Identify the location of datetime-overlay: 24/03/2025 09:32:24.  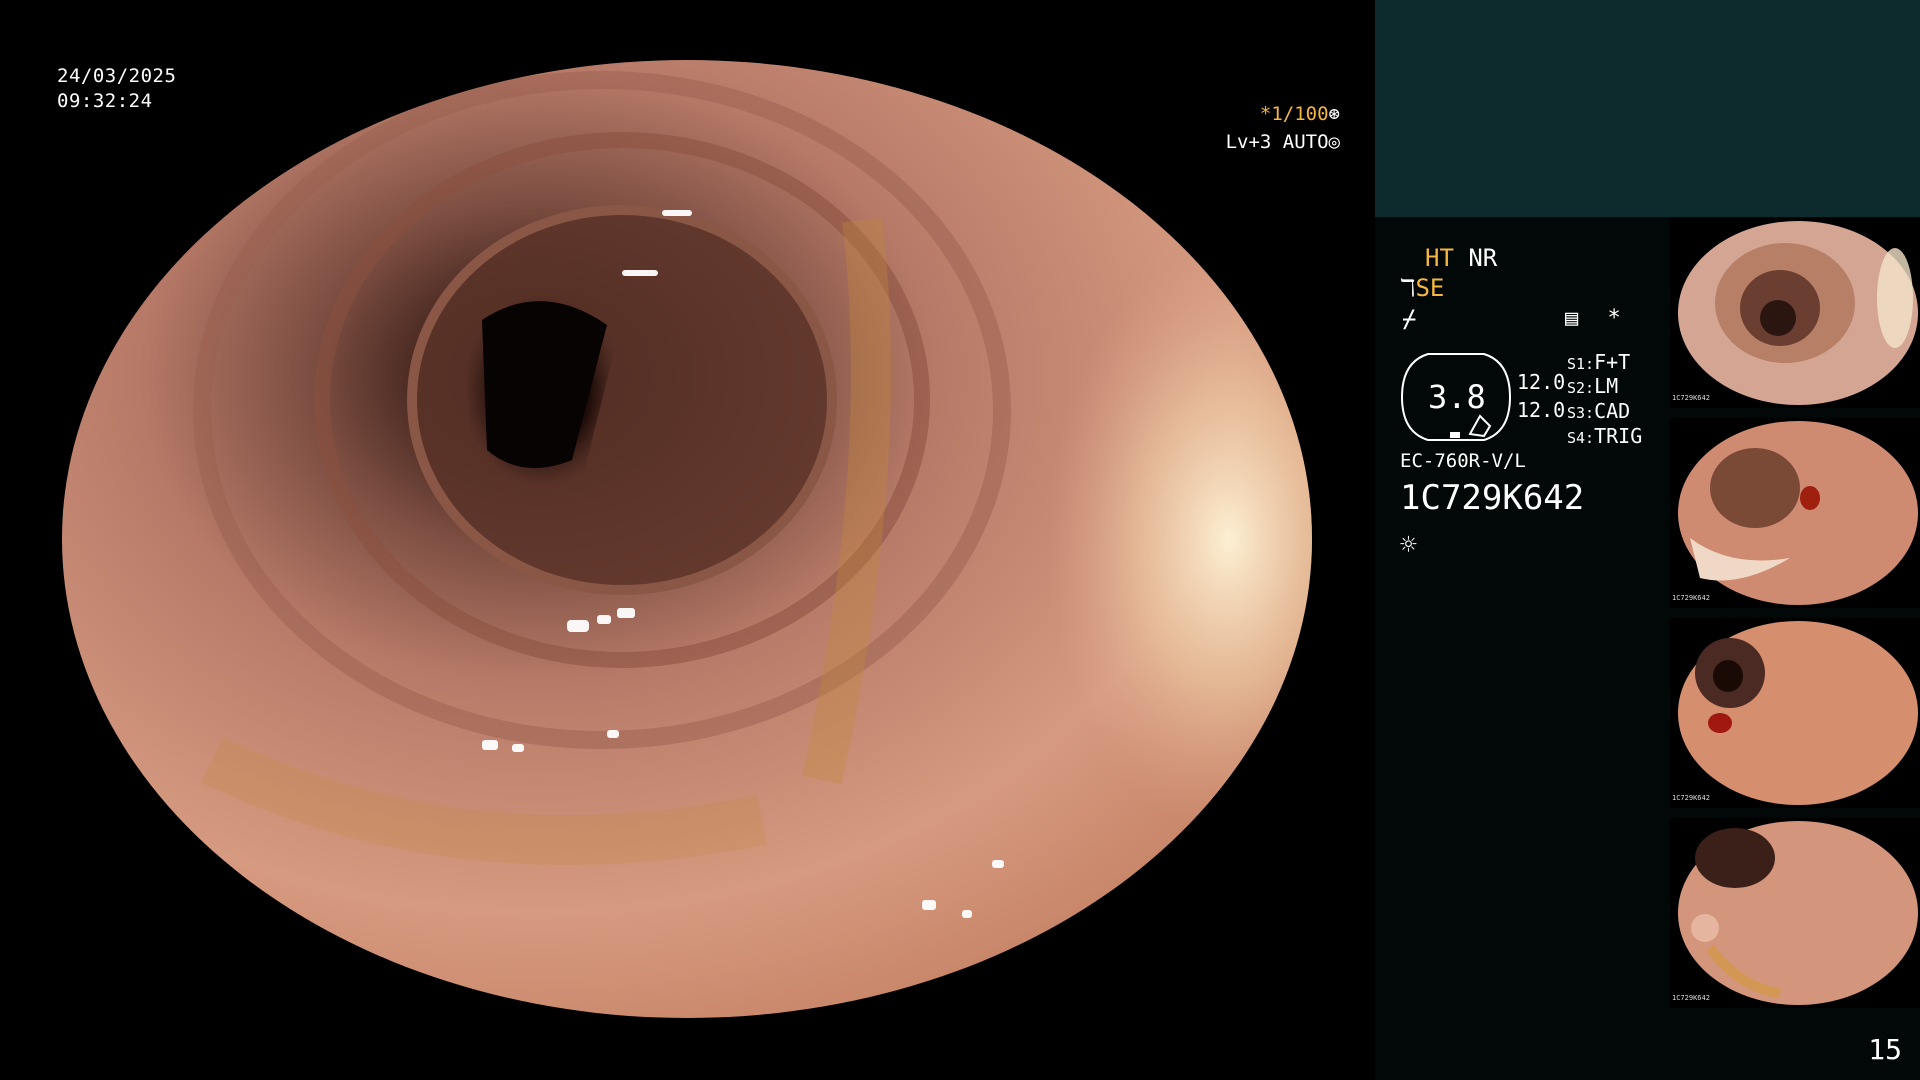
(116, 89).